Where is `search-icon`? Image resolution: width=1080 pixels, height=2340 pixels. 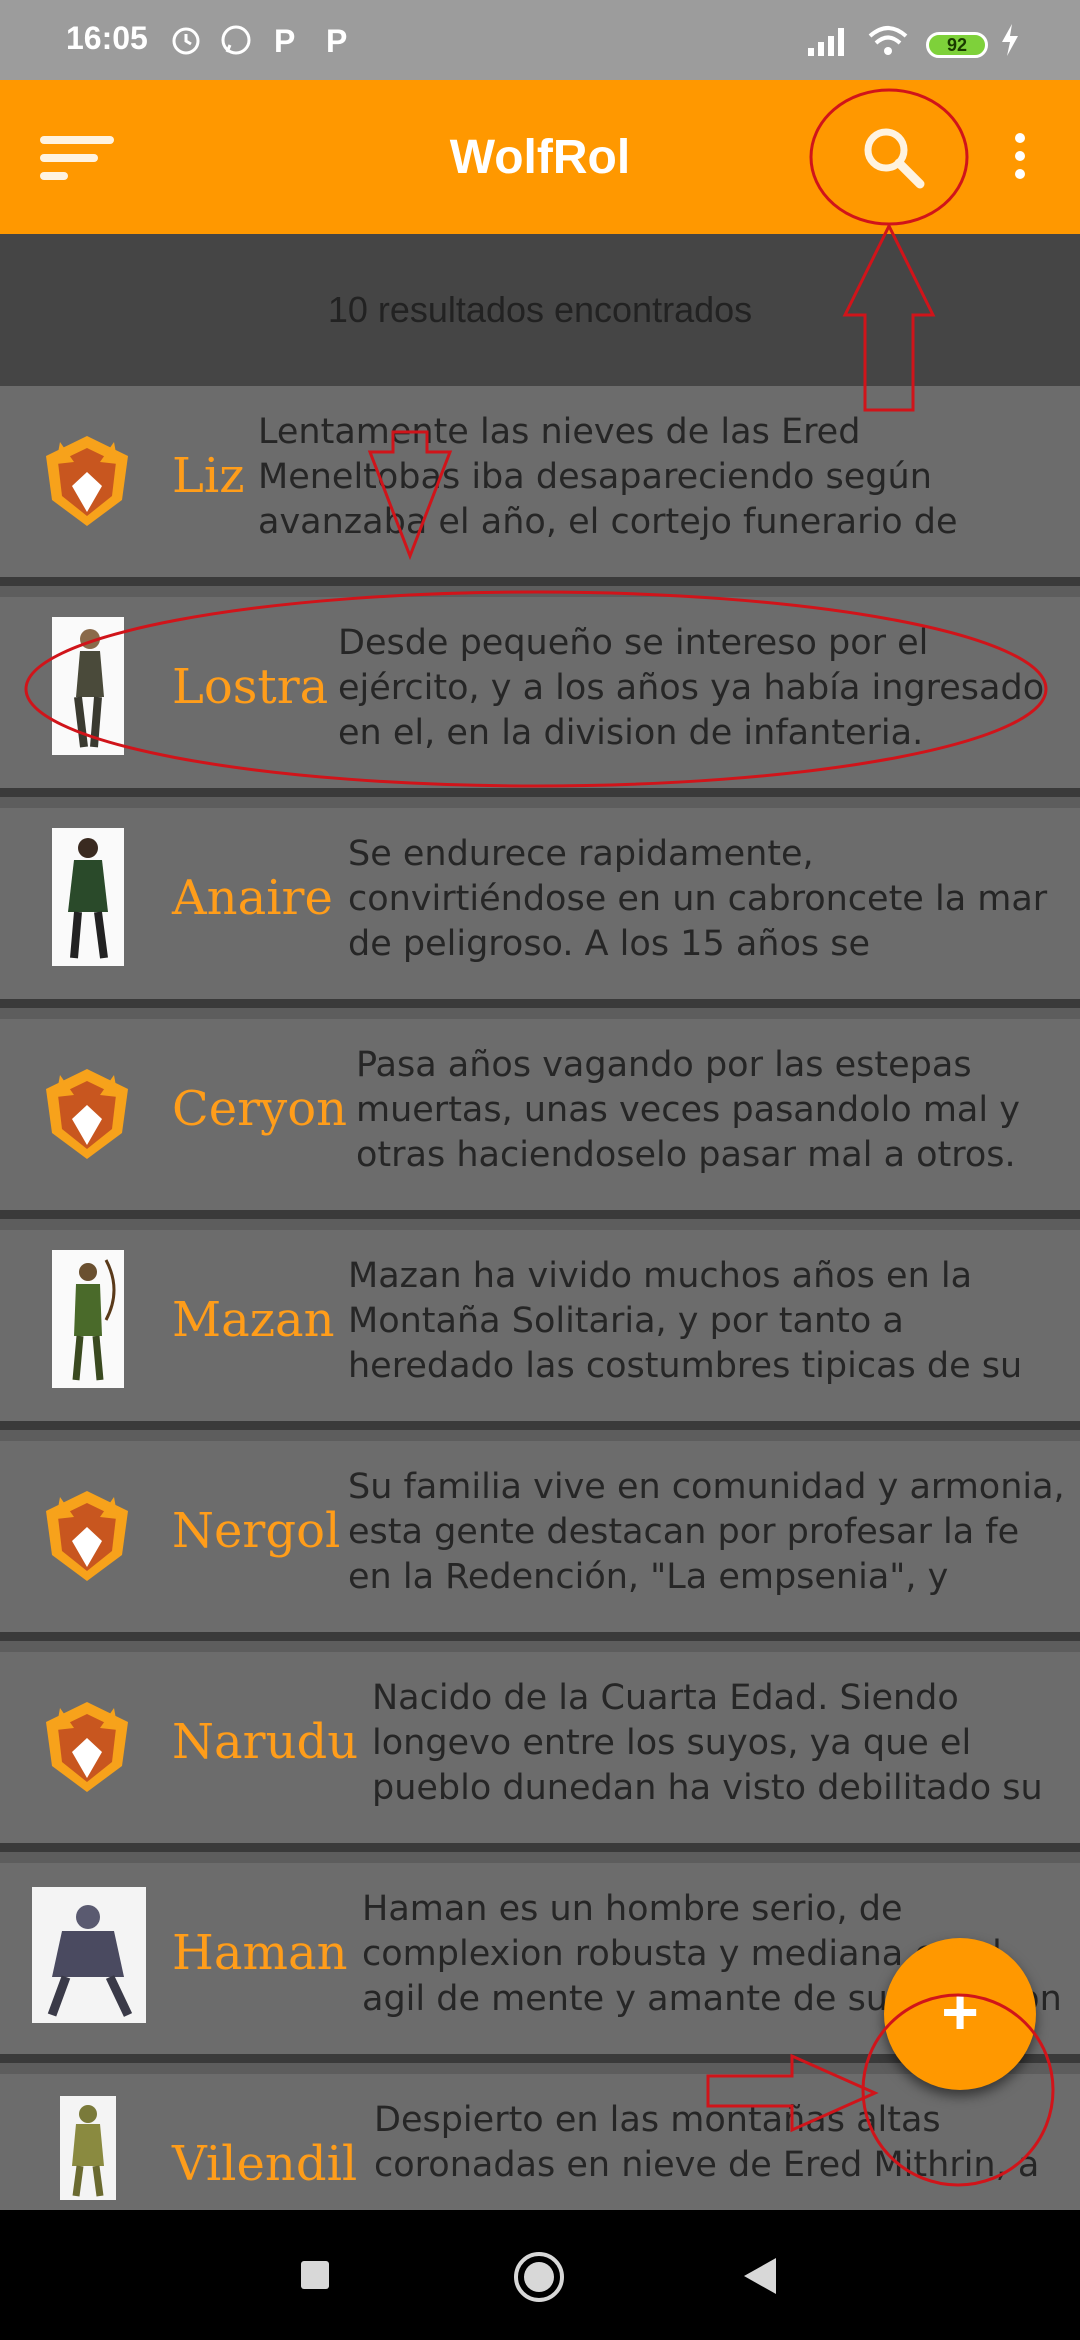 search-icon is located at coordinates (893, 157).